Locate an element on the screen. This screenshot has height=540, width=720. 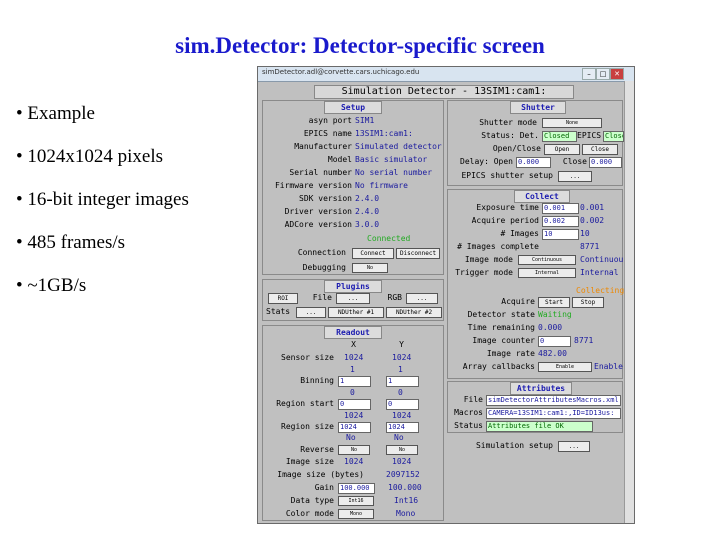
simulation-setup-label: Simulation setup is located at coordinates (514, 445).